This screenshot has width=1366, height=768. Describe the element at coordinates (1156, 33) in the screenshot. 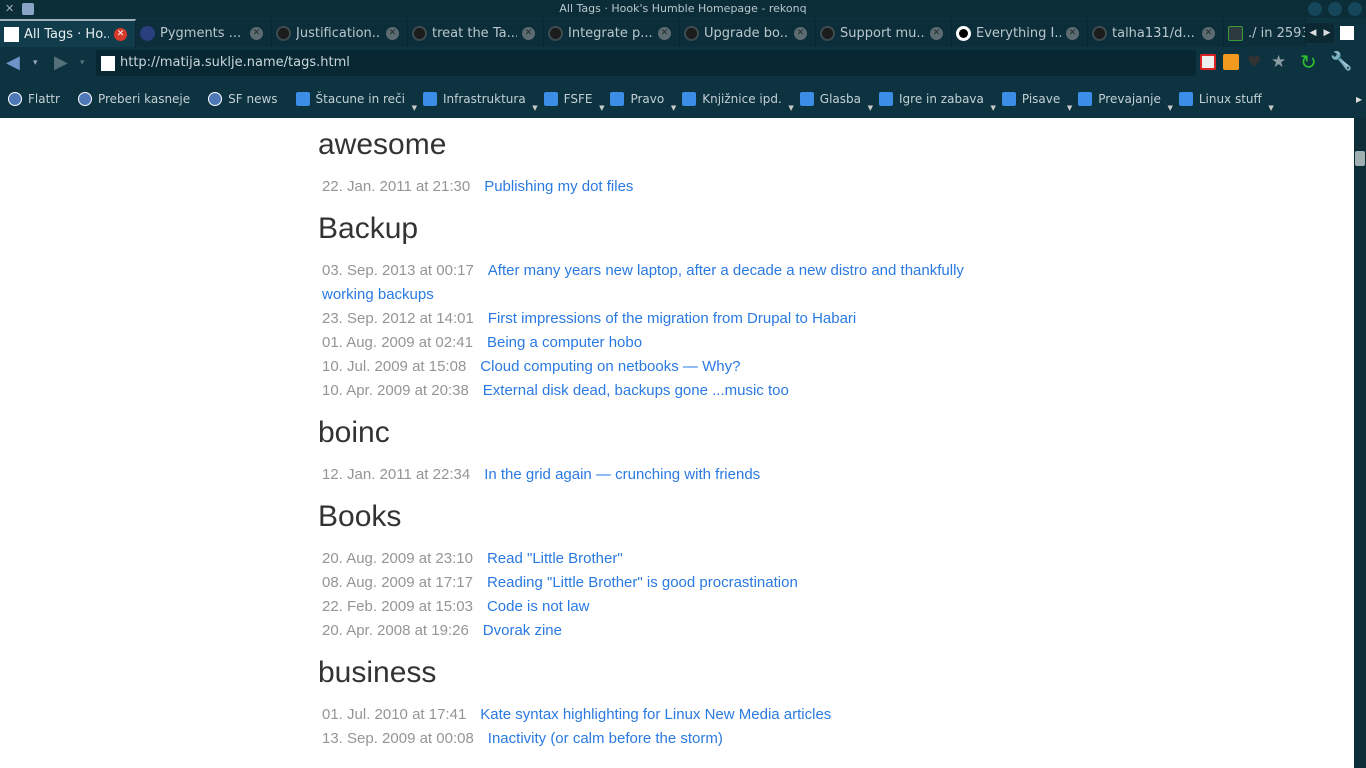

I see `tab-8: talha131/d... ✕` at that location.